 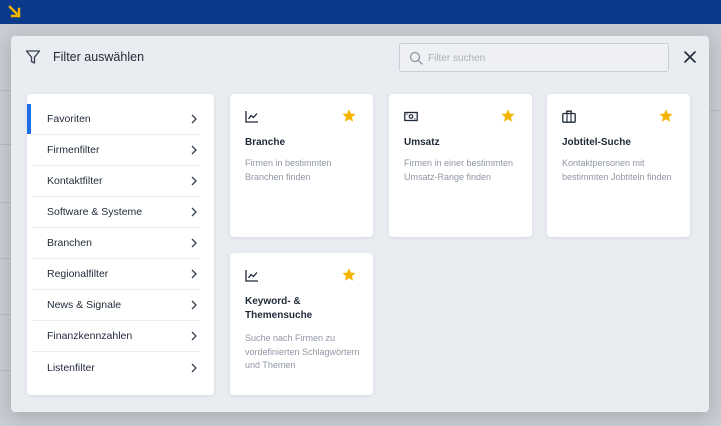 I want to click on app-topbar, so click(x=360, y=12).